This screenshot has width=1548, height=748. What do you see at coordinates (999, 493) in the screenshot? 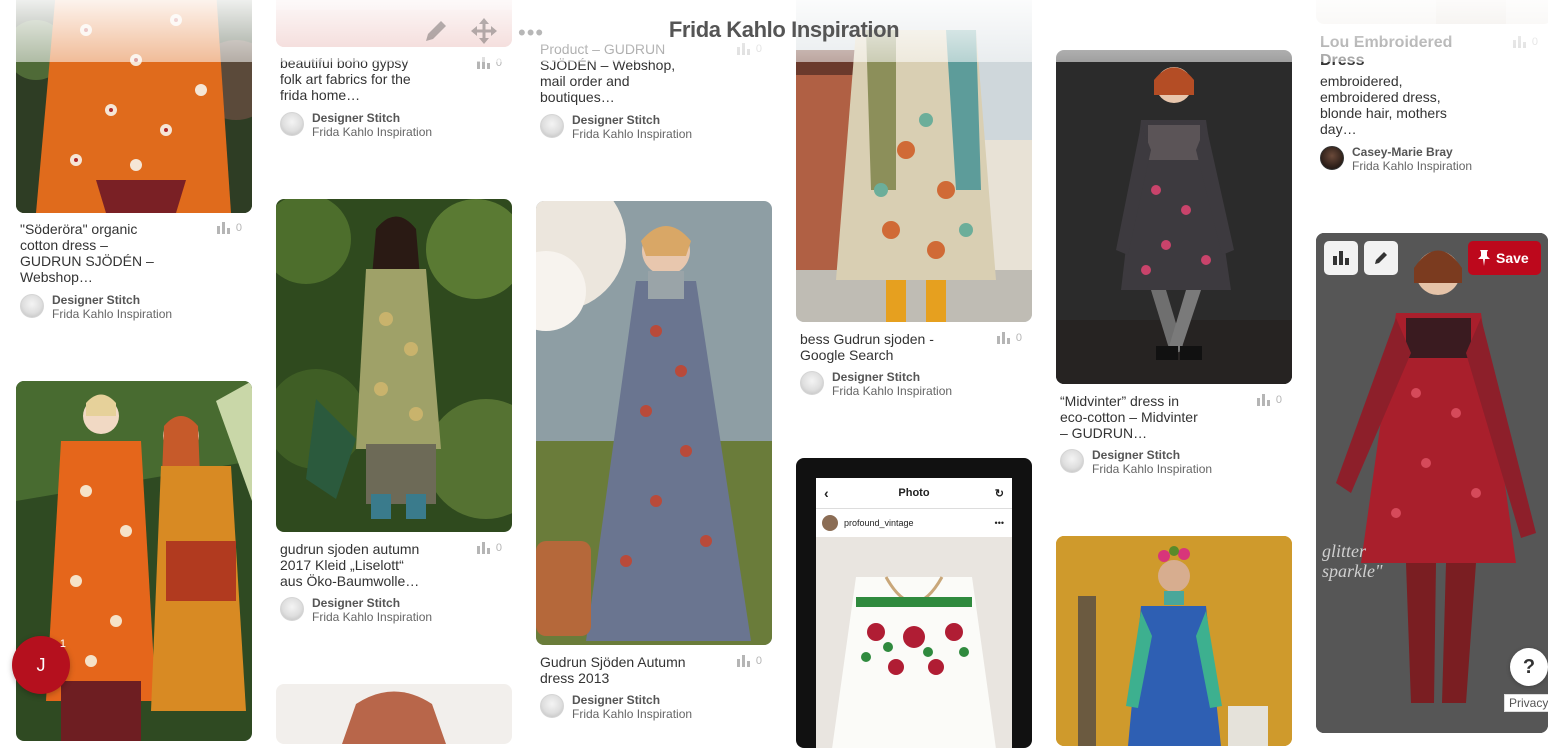
I see `refresh-icon: ↻` at bounding box center [999, 493].